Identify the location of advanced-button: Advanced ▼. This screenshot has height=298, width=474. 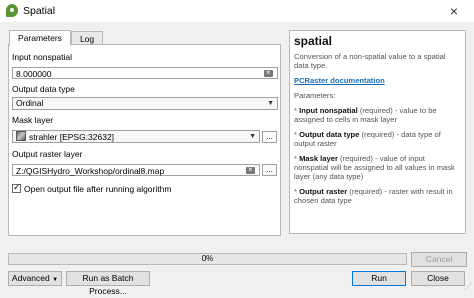
(35, 278).